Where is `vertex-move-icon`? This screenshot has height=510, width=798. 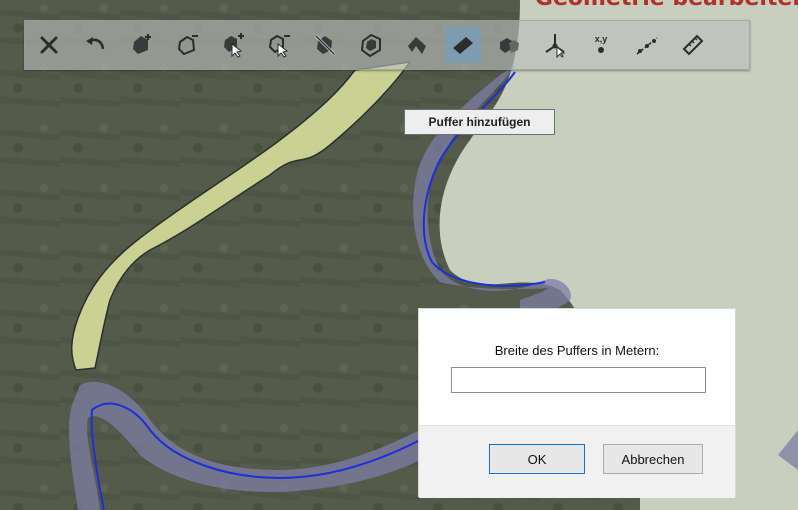 vertex-move-icon is located at coordinates (555, 46).